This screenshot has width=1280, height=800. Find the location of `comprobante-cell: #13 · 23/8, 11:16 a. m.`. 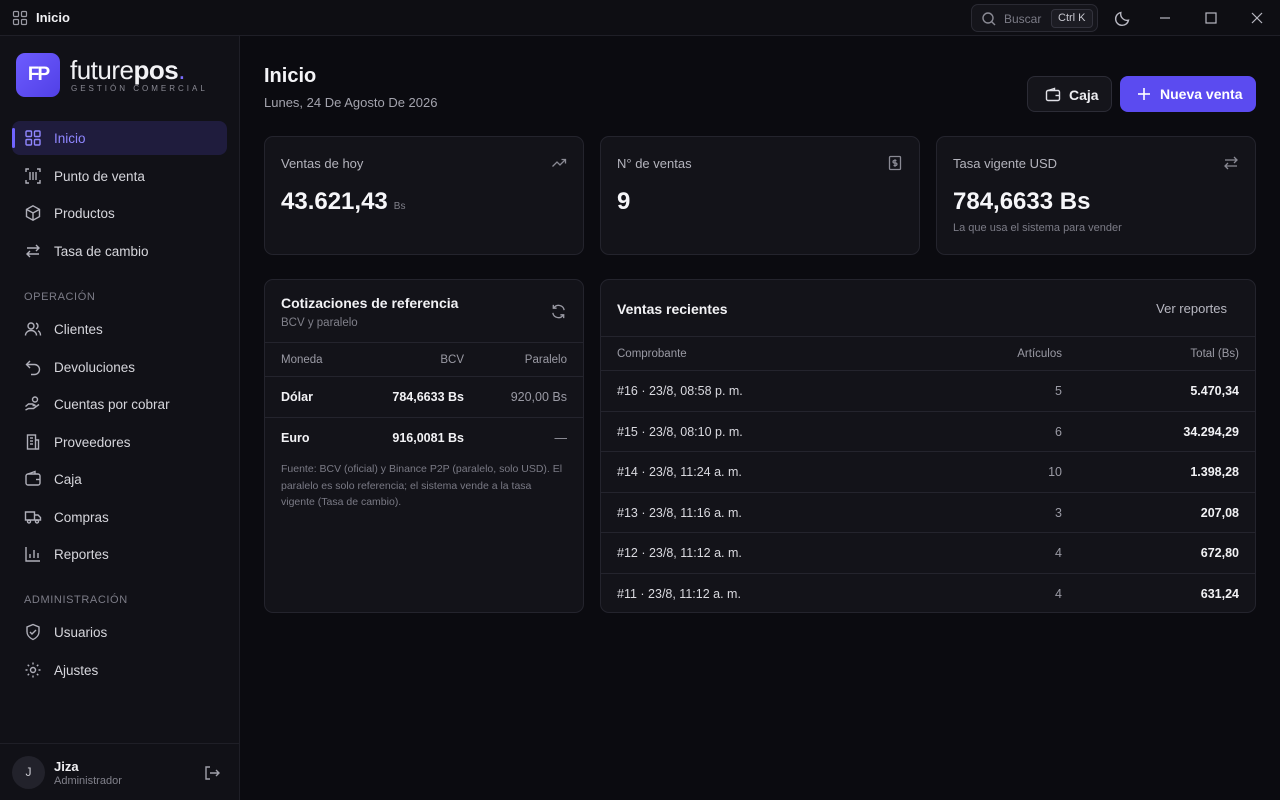

comprobante-cell: #13 · 23/8, 11:16 a. m. is located at coordinates (679, 513).